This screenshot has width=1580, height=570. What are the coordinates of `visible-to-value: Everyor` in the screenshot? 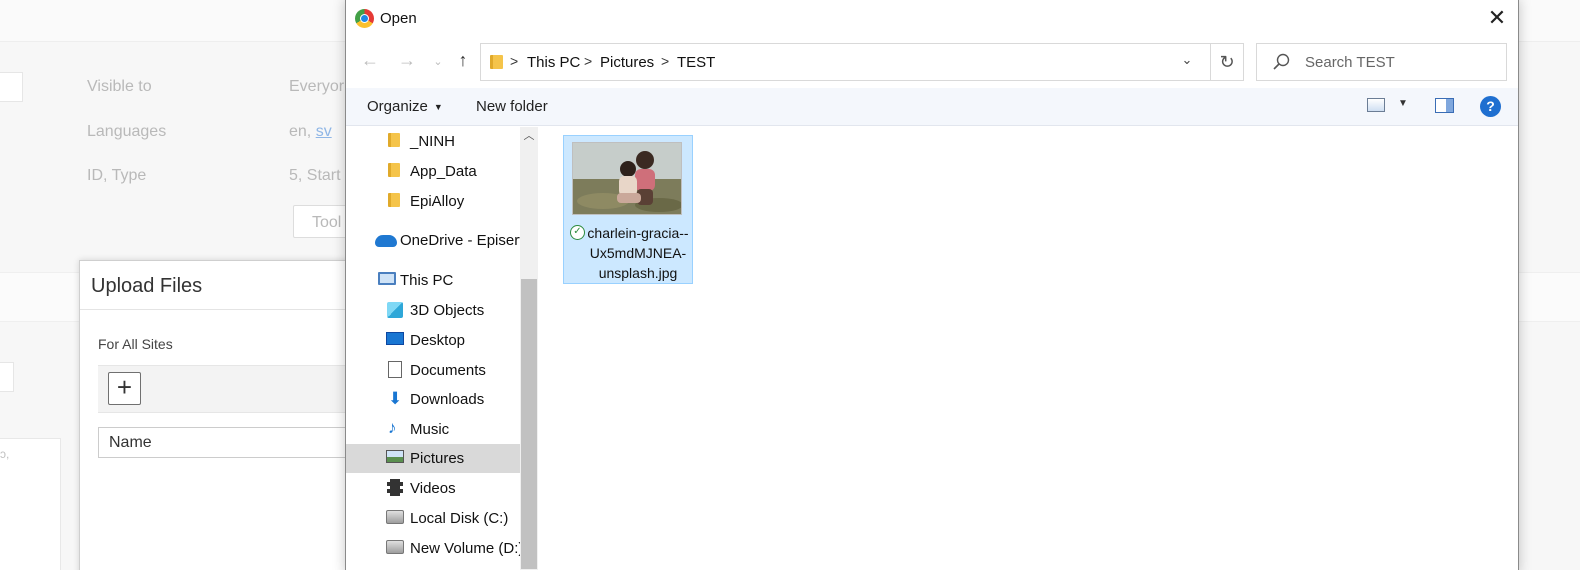 It's located at (317, 86).